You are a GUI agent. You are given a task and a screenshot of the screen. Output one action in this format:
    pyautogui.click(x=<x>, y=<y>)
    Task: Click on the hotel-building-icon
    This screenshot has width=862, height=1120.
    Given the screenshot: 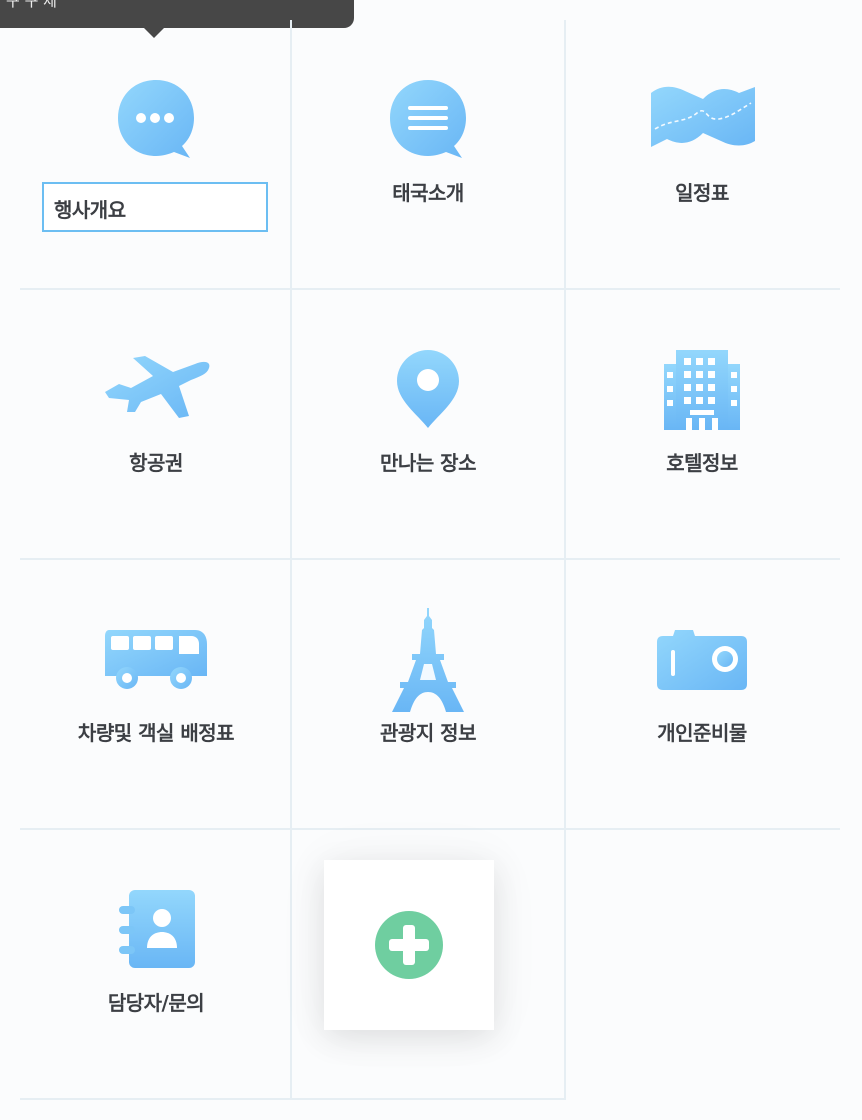 What is the action you would take?
    pyautogui.click(x=702, y=389)
    